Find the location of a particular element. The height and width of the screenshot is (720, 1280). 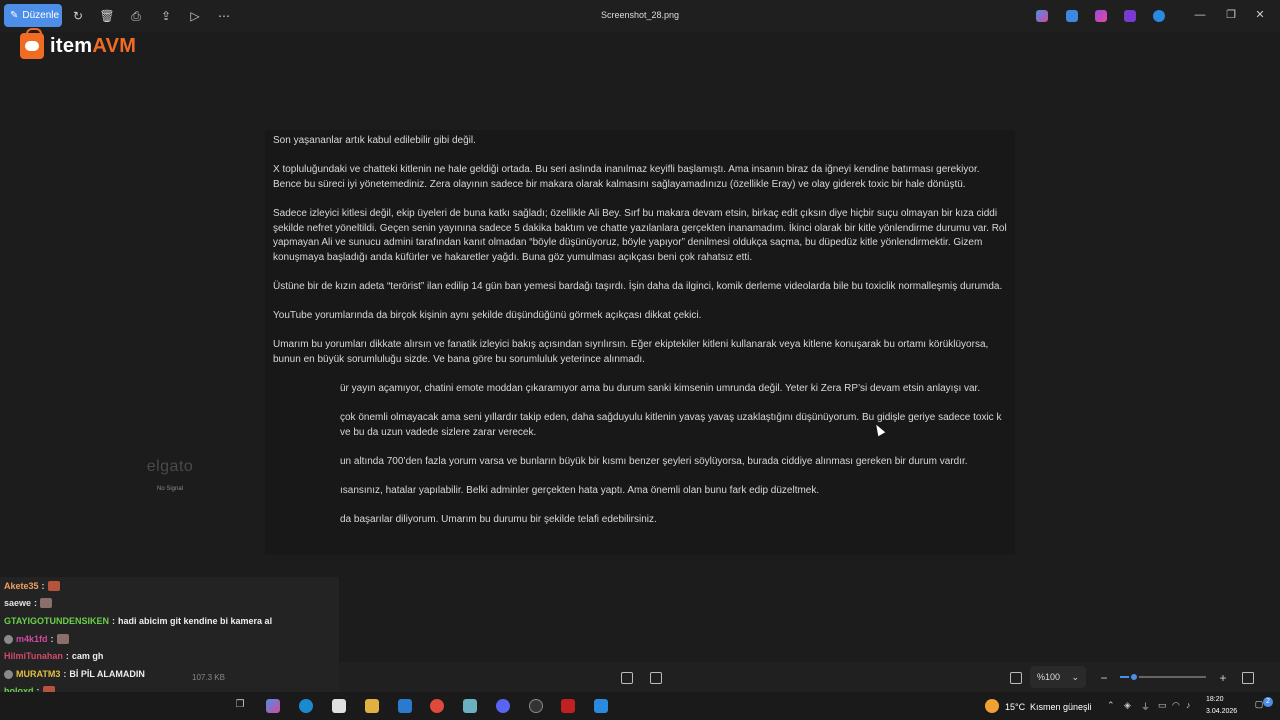

delete-icon: 🗑 is located at coordinates (107, 16).